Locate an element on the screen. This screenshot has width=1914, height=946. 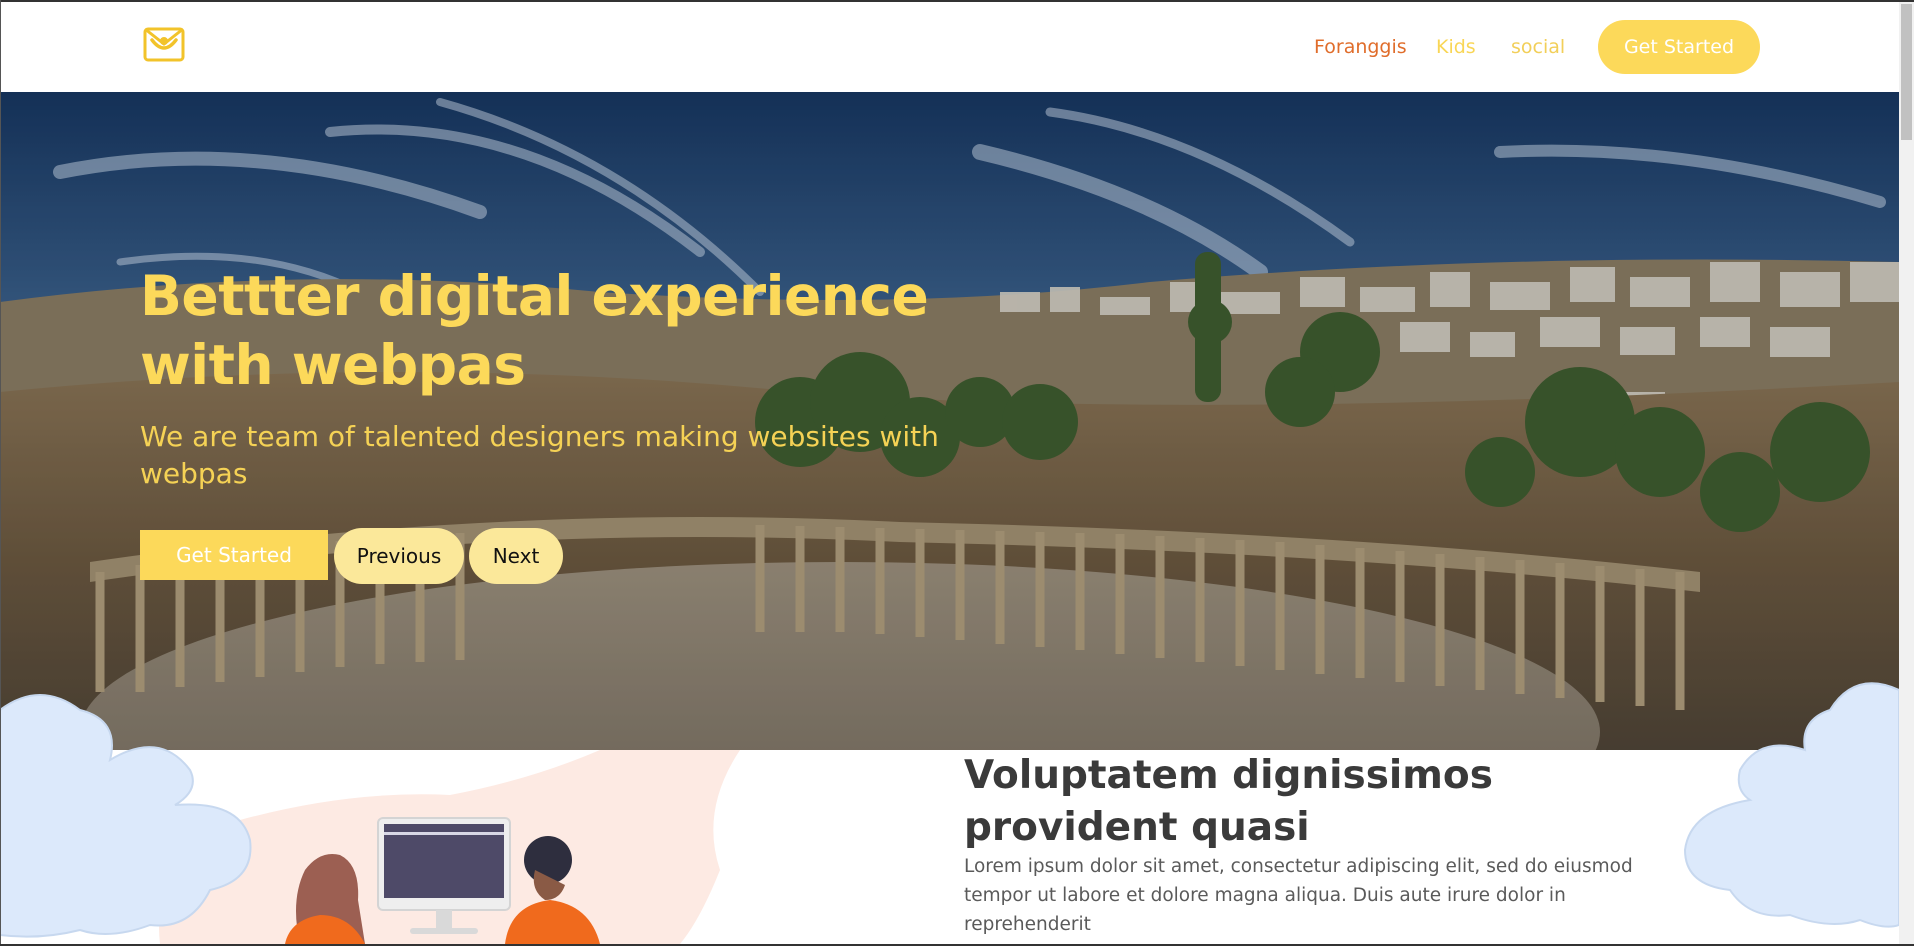
site-logo is located at coordinates (165, 45).